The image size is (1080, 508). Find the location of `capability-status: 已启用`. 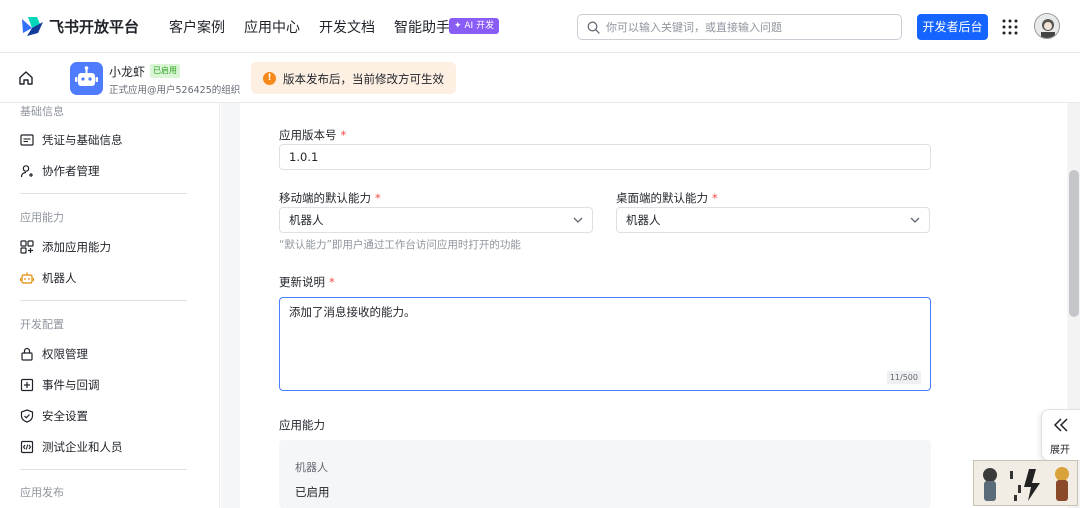

capability-status: 已启用 is located at coordinates (312, 492).